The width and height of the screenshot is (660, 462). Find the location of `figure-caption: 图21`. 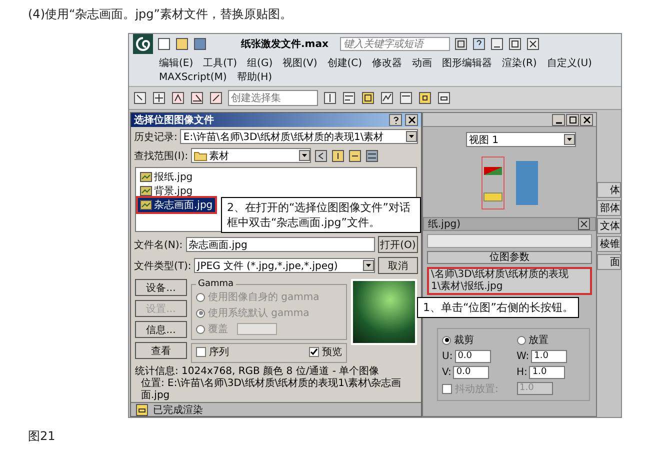

figure-caption: 图21 is located at coordinates (42, 436).